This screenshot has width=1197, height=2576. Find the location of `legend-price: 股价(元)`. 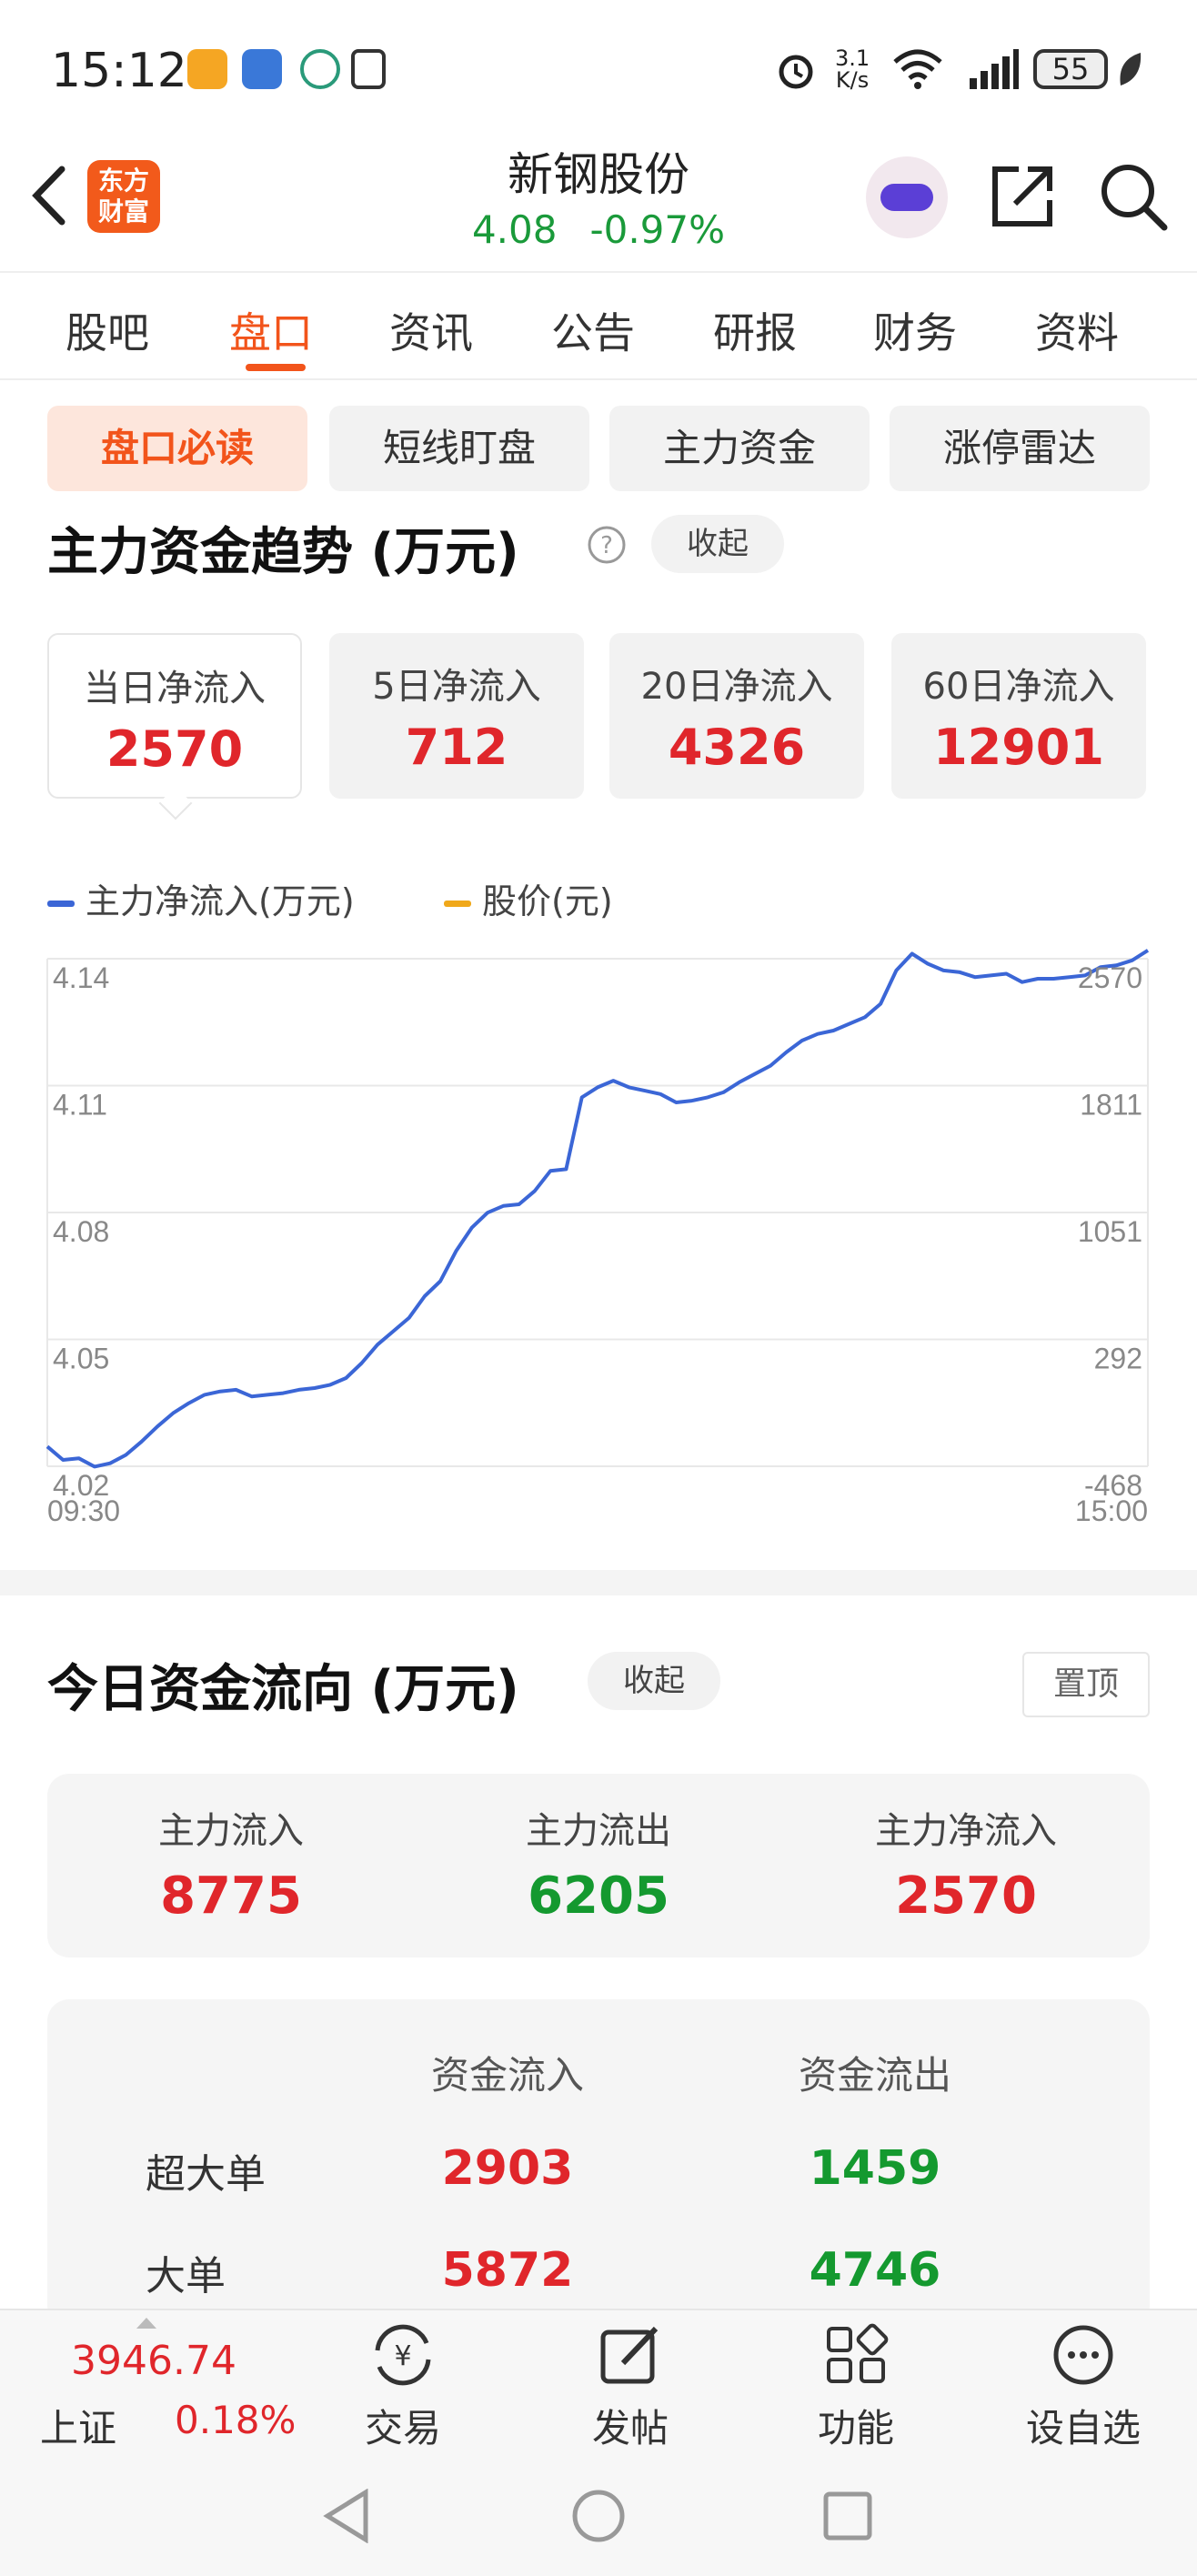

legend-price: 股价(元) is located at coordinates (528, 898).